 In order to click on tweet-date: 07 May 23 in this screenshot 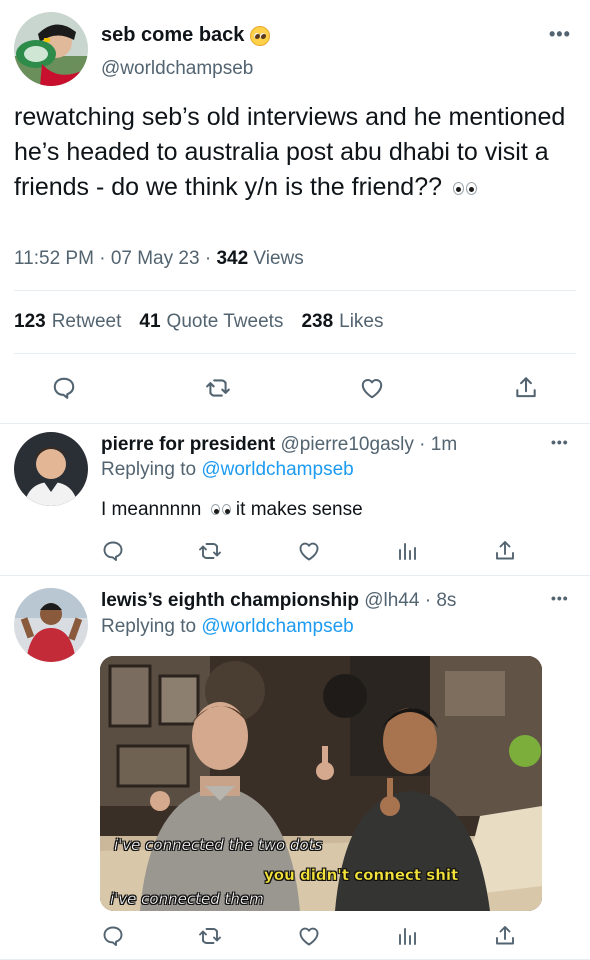, I will do `click(155, 258)`.